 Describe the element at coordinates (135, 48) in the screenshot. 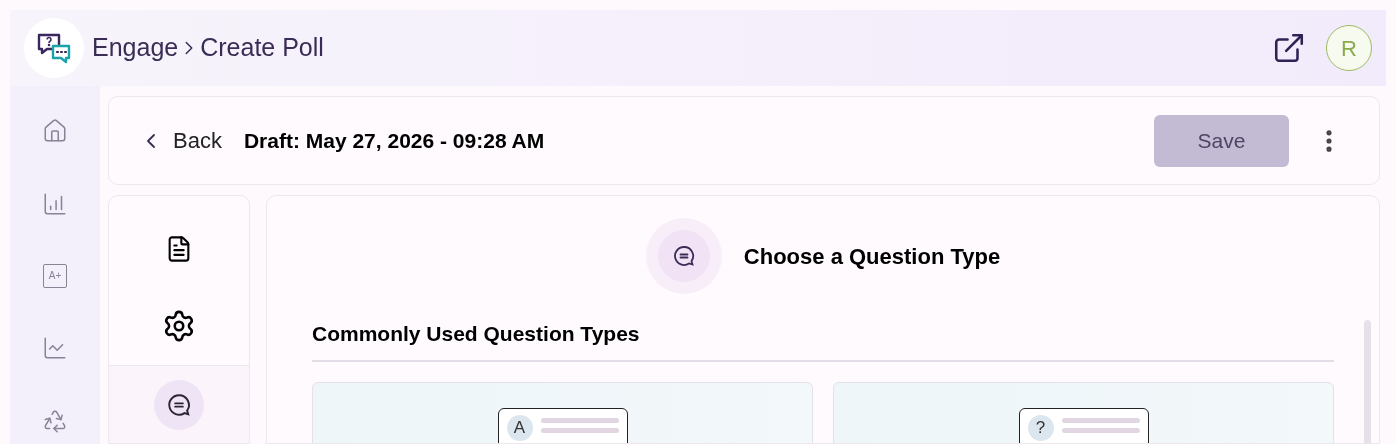

I see `breadcrumb-item: Engage` at that location.